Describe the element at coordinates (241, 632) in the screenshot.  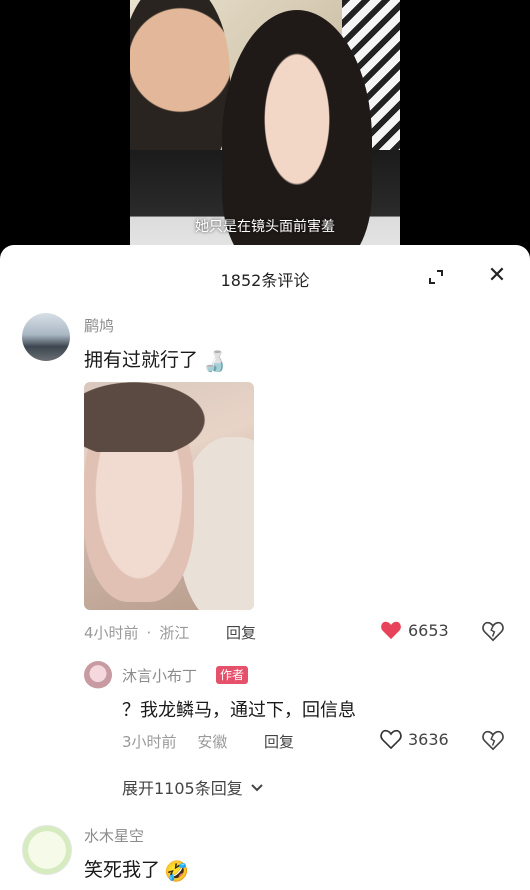
I see `reply-button: 回复` at that location.